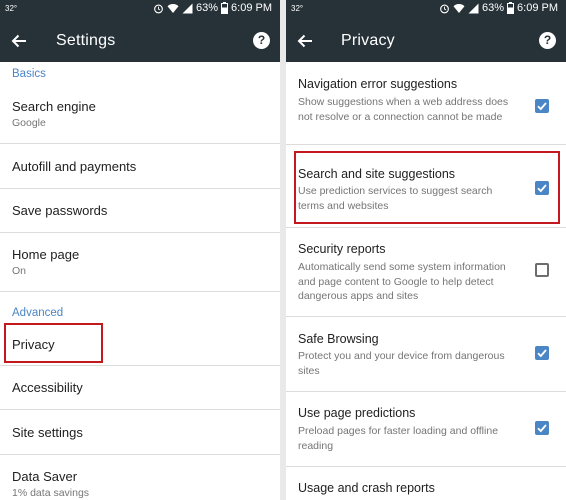 This screenshot has height=500, width=566. Describe the element at coordinates (19, 271) in the screenshot. I see `item-value: On` at that location.